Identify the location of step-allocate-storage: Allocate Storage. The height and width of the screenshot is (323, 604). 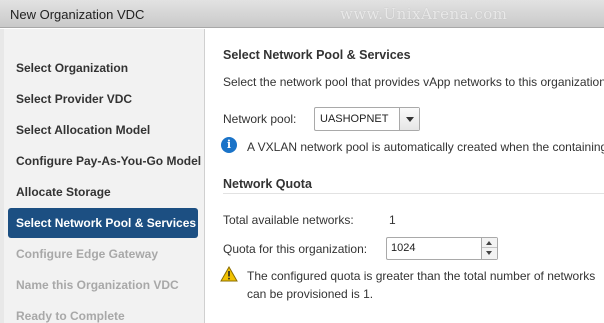
(103, 192).